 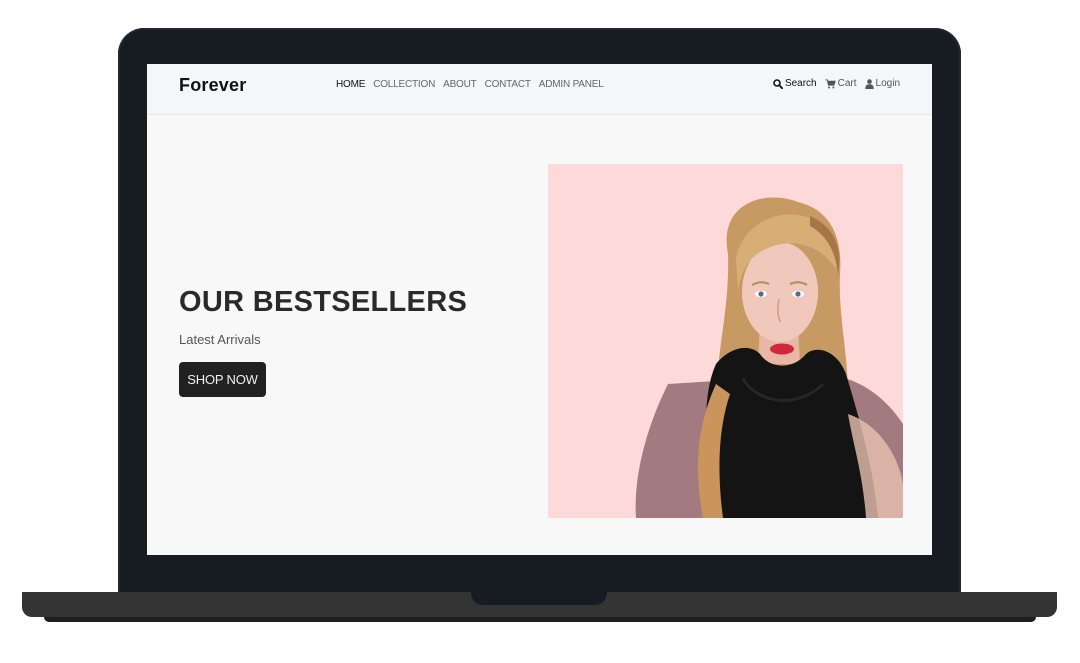 What do you see at coordinates (350, 84) in the screenshot?
I see `nav-link-home: HOME` at bounding box center [350, 84].